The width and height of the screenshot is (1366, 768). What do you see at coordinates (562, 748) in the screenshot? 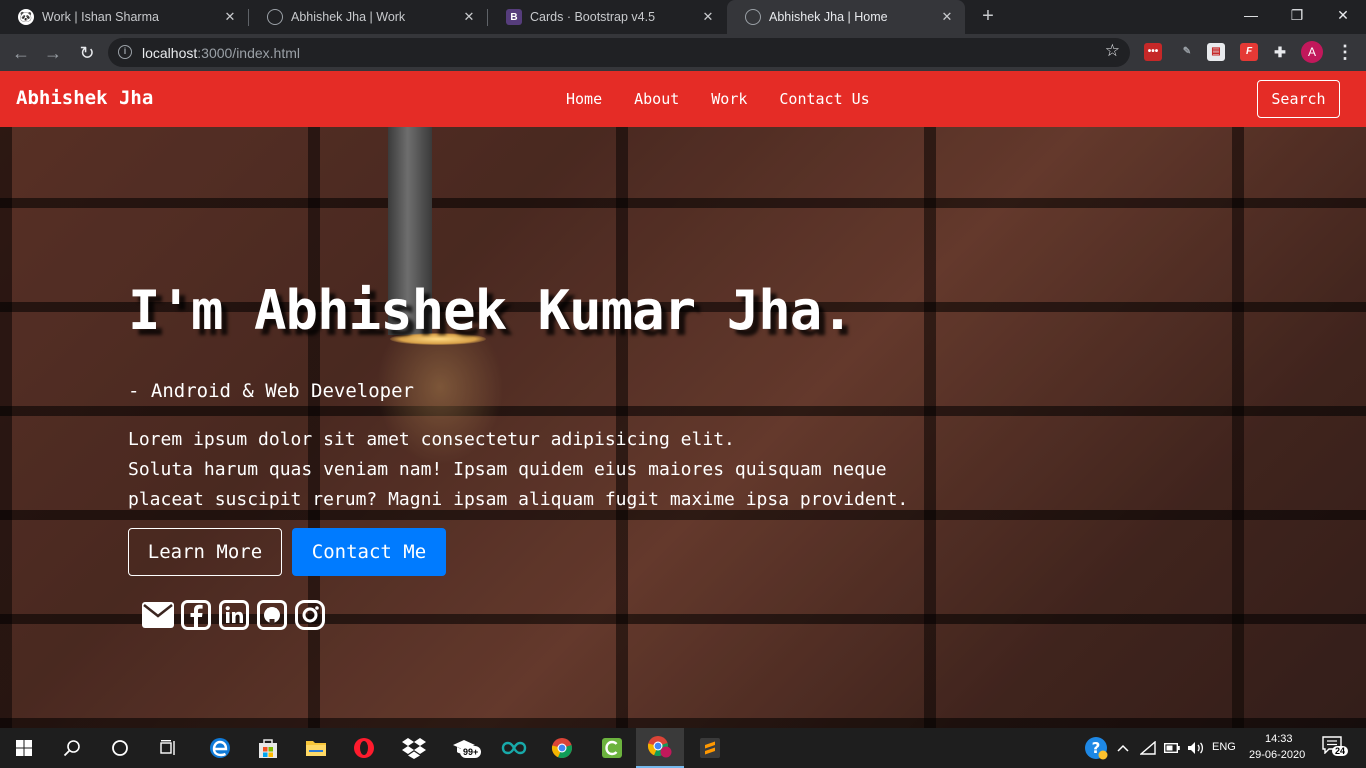
I see `chrome-icon` at bounding box center [562, 748].